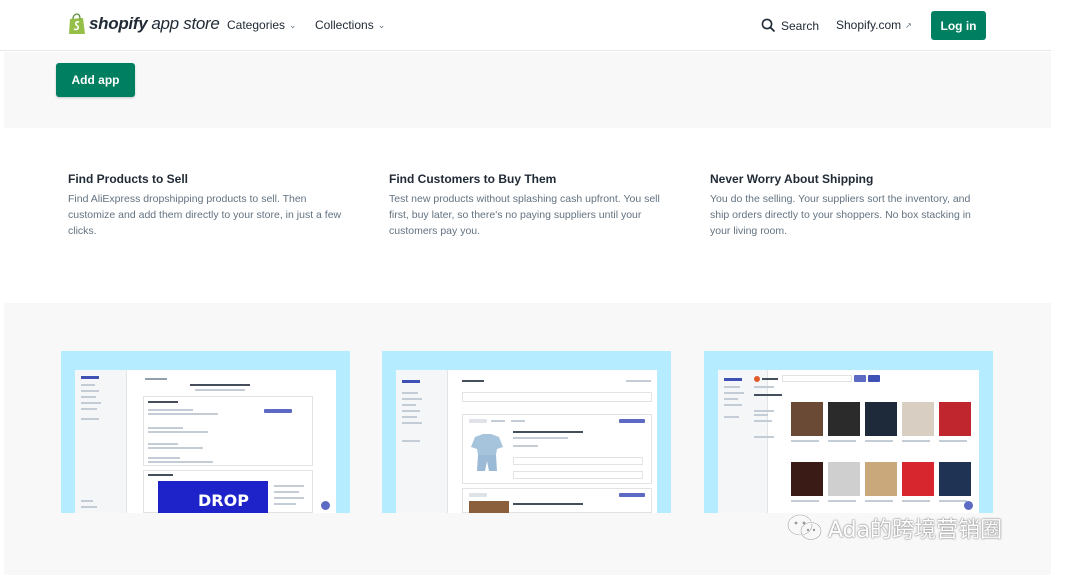 This screenshot has height=575, width=1080. Describe the element at coordinates (473, 179) in the screenshot. I see `feature-title: Find Customers to Buy Them` at that location.